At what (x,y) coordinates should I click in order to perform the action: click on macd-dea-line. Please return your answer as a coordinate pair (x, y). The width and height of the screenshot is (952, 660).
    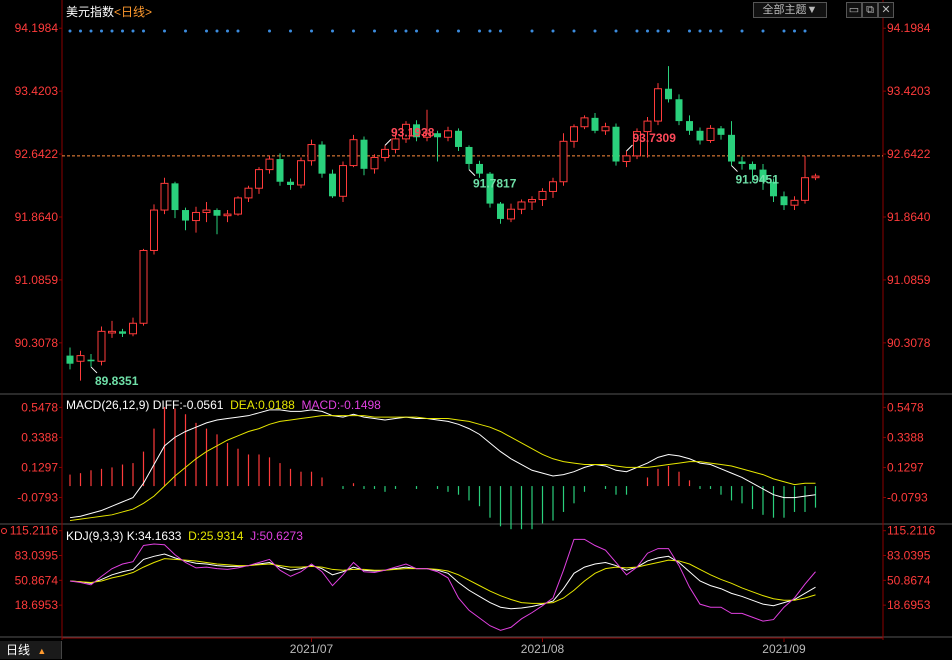
    Looking at the image, I should click on (442, 468).